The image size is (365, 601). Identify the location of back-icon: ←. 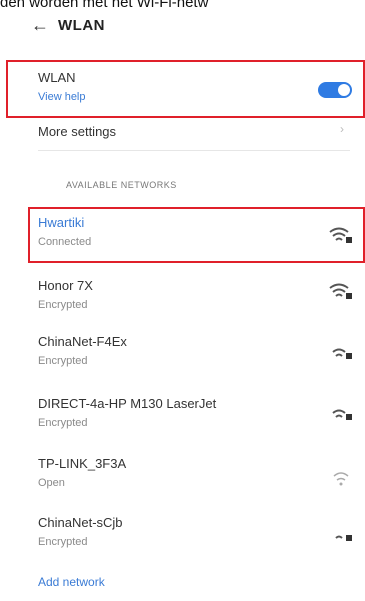
(40, 25).